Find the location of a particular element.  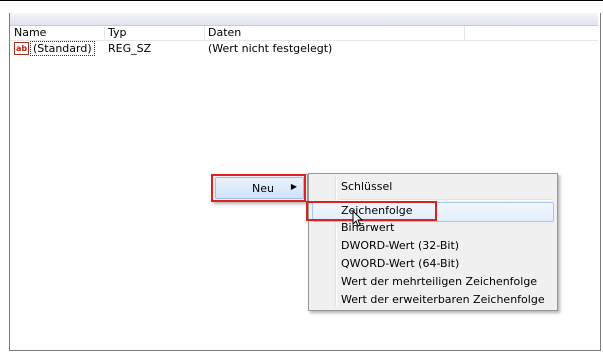

value-type: REG_SZ is located at coordinates (130, 48).